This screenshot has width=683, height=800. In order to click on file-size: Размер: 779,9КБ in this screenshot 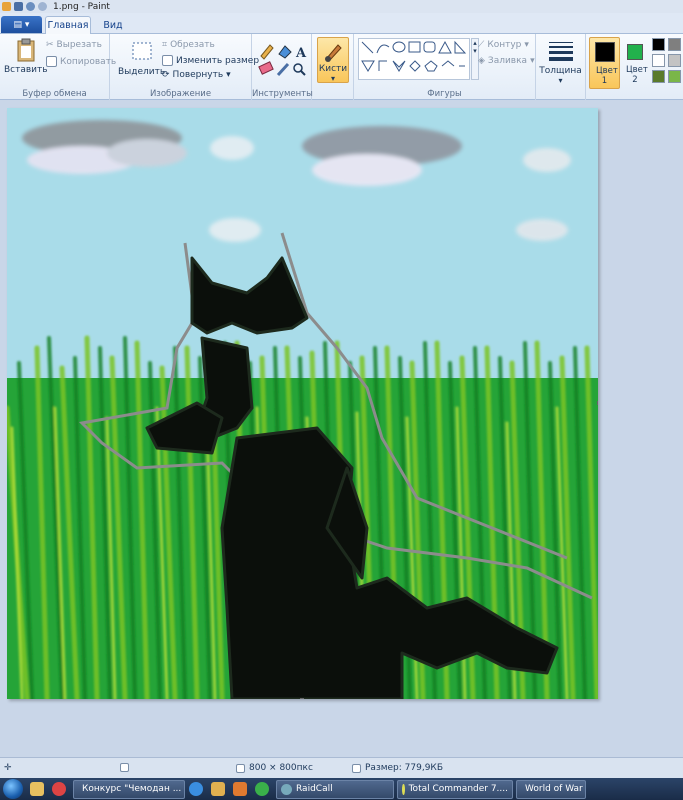, I will do `click(397, 768)`.